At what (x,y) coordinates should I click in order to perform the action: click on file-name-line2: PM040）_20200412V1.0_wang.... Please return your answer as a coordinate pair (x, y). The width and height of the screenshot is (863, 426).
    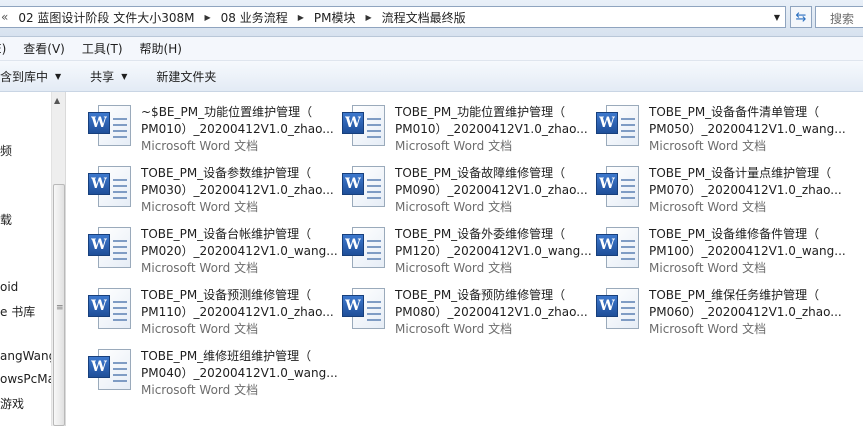
    Looking at the image, I should click on (239, 373).